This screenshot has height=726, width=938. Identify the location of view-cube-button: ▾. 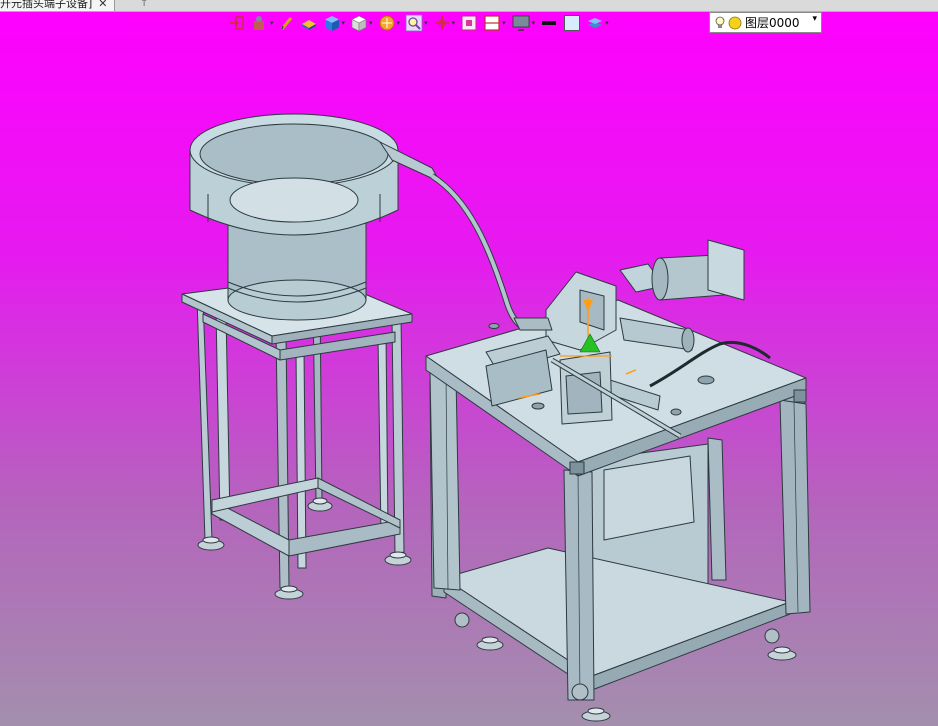
(334, 23).